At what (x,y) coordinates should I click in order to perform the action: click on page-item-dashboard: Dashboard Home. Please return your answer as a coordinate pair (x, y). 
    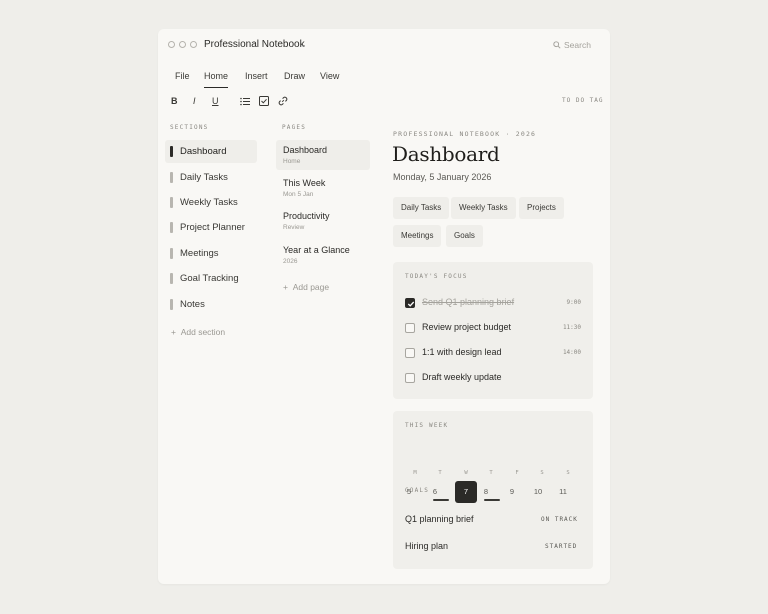
    Looking at the image, I should click on (323, 155).